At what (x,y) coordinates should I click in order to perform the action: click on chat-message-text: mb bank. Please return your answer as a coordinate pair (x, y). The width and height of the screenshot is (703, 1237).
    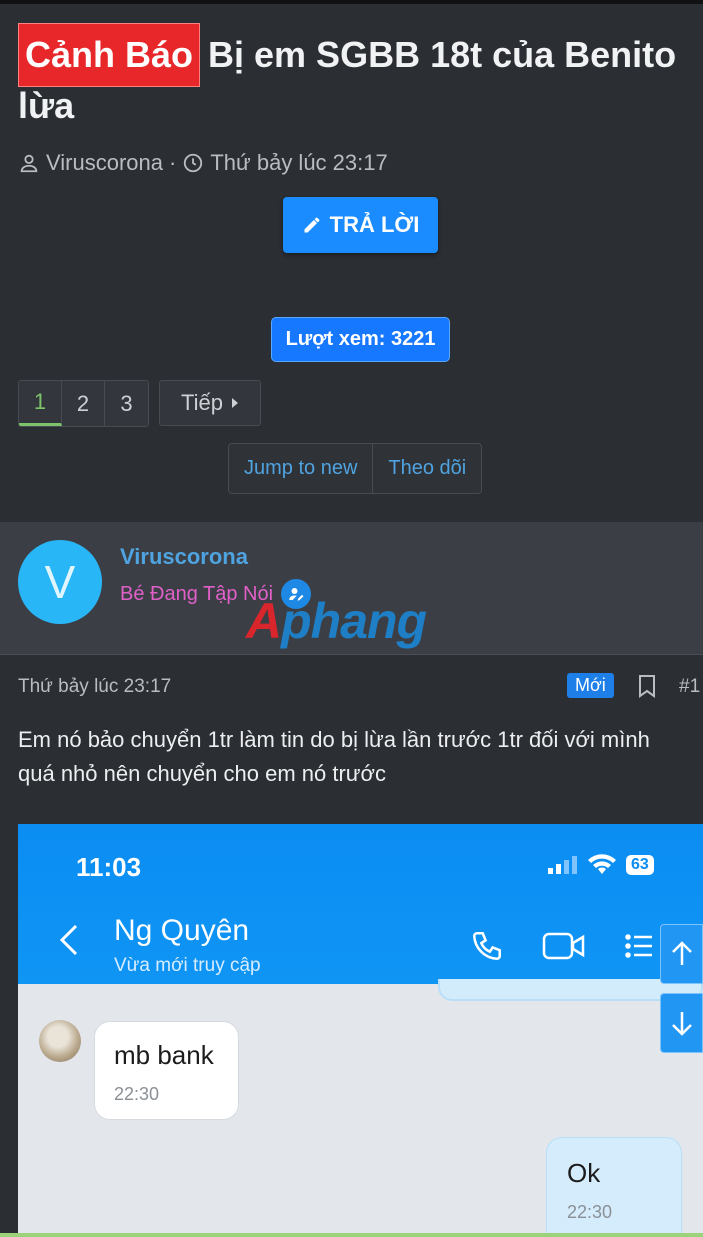
    Looking at the image, I should click on (164, 1055).